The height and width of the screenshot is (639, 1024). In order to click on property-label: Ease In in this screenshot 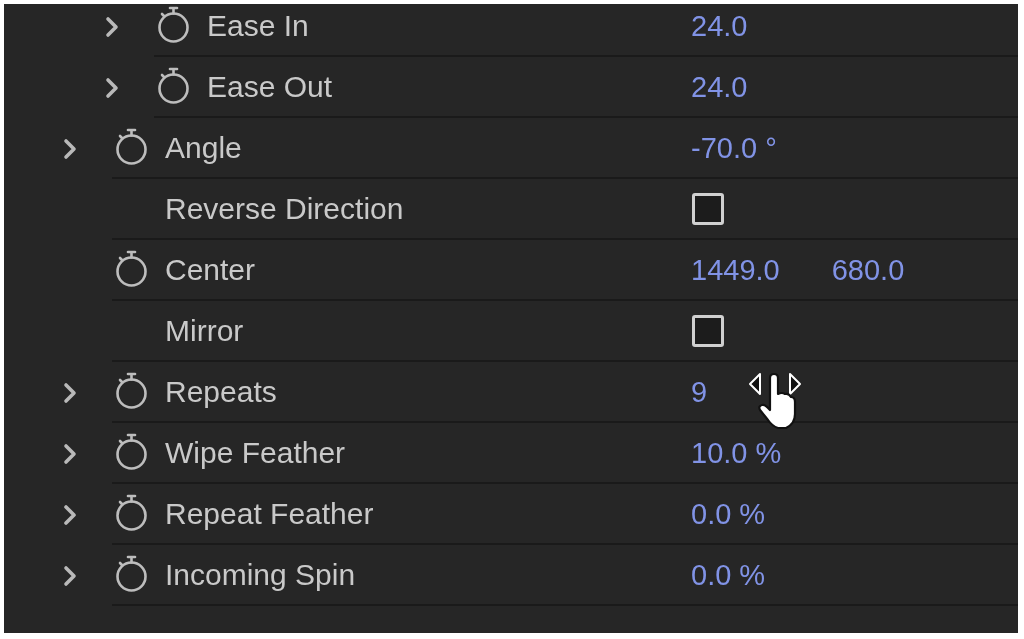, I will do `click(258, 25)`.